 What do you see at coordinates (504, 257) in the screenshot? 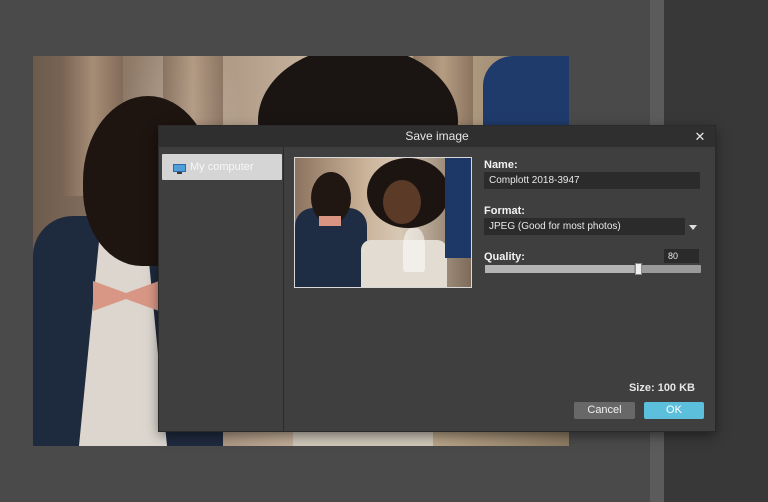
I see `quality-label: Quality:` at bounding box center [504, 257].